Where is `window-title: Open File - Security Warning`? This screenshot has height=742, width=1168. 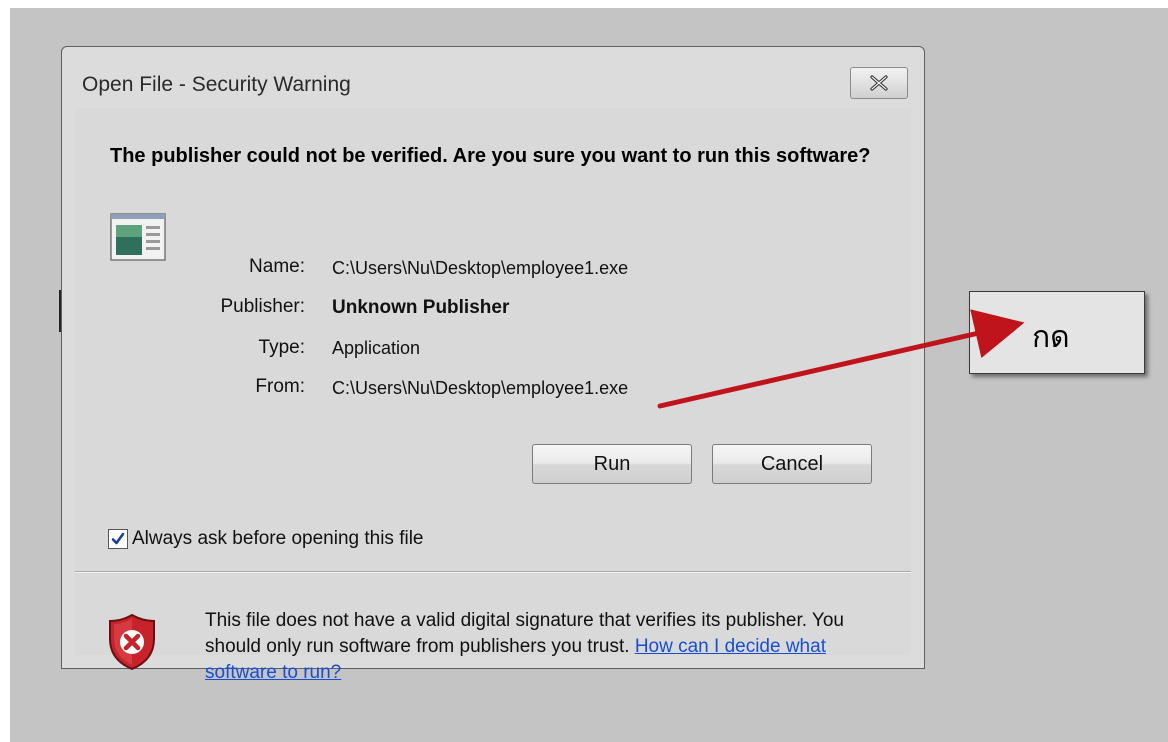
window-title: Open File - Security Warning is located at coordinates (216, 84).